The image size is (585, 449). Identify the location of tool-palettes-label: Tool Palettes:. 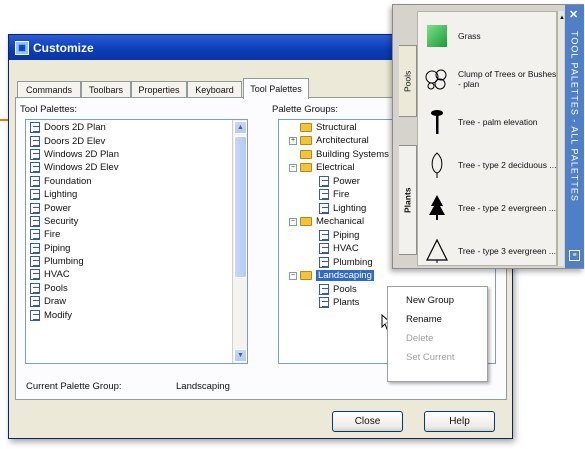
(49, 109).